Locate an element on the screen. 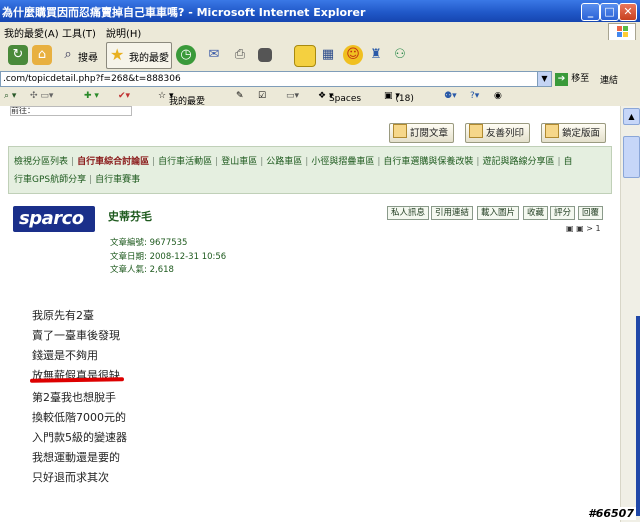 This screenshot has width=640, height=522. go-label: 移至 is located at coordinates (580, 79).